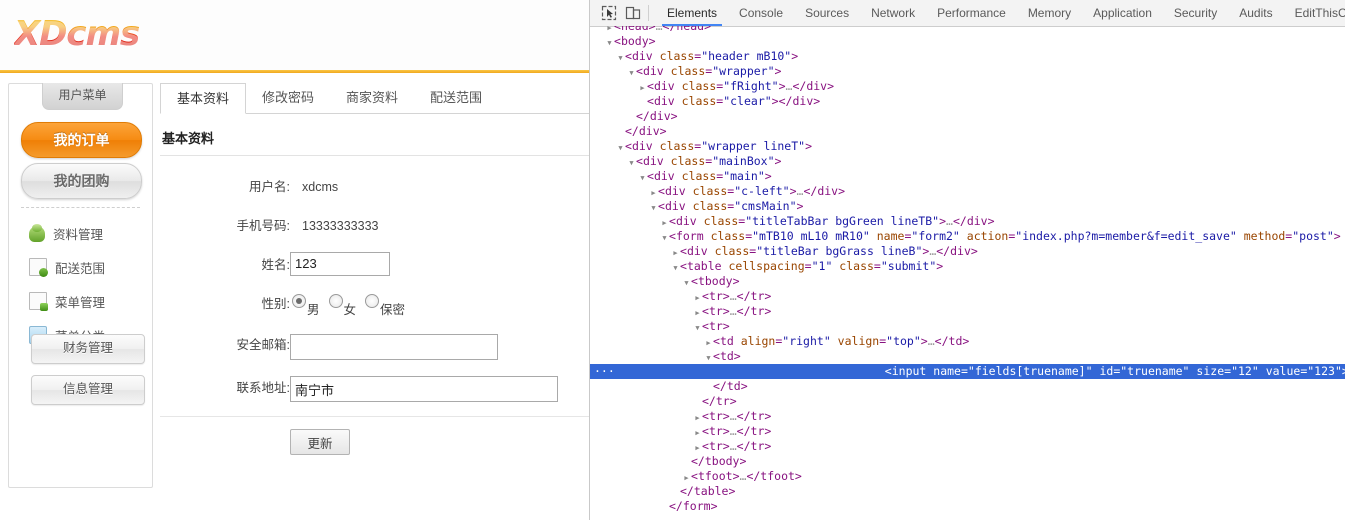  Describe the element at coordinates (320, 442) in the screenshot. I see `update-button: 更新` at that location.